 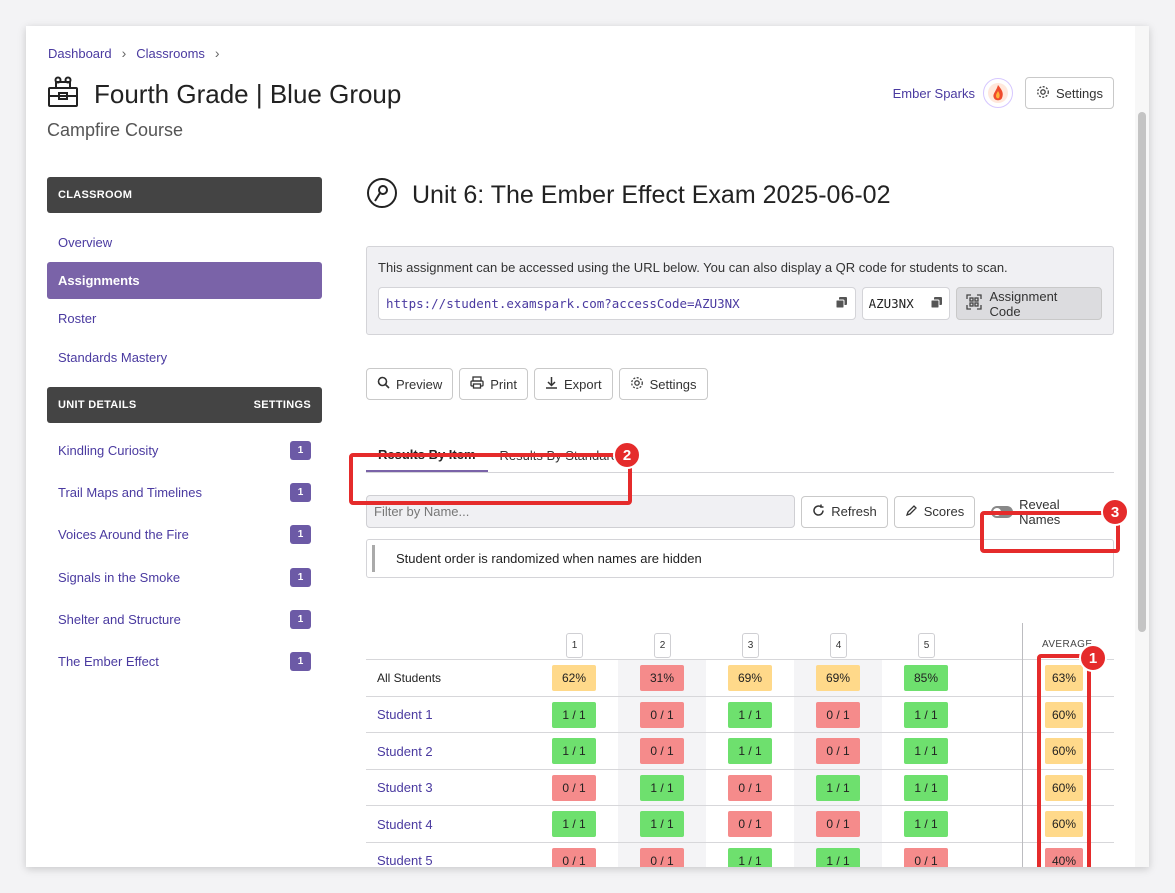 I want to click on item-number: 3, so click(x=750, y=645).